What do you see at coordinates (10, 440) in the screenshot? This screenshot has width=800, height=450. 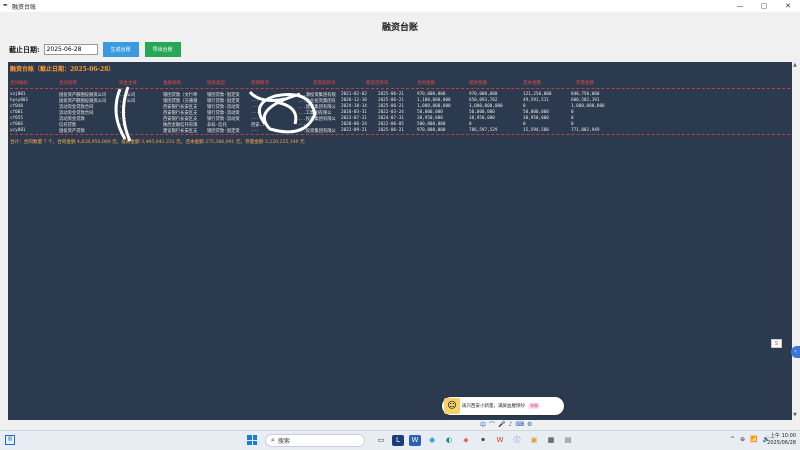 I see `widgets-icon: ▥` at bounding box center [10, 440].